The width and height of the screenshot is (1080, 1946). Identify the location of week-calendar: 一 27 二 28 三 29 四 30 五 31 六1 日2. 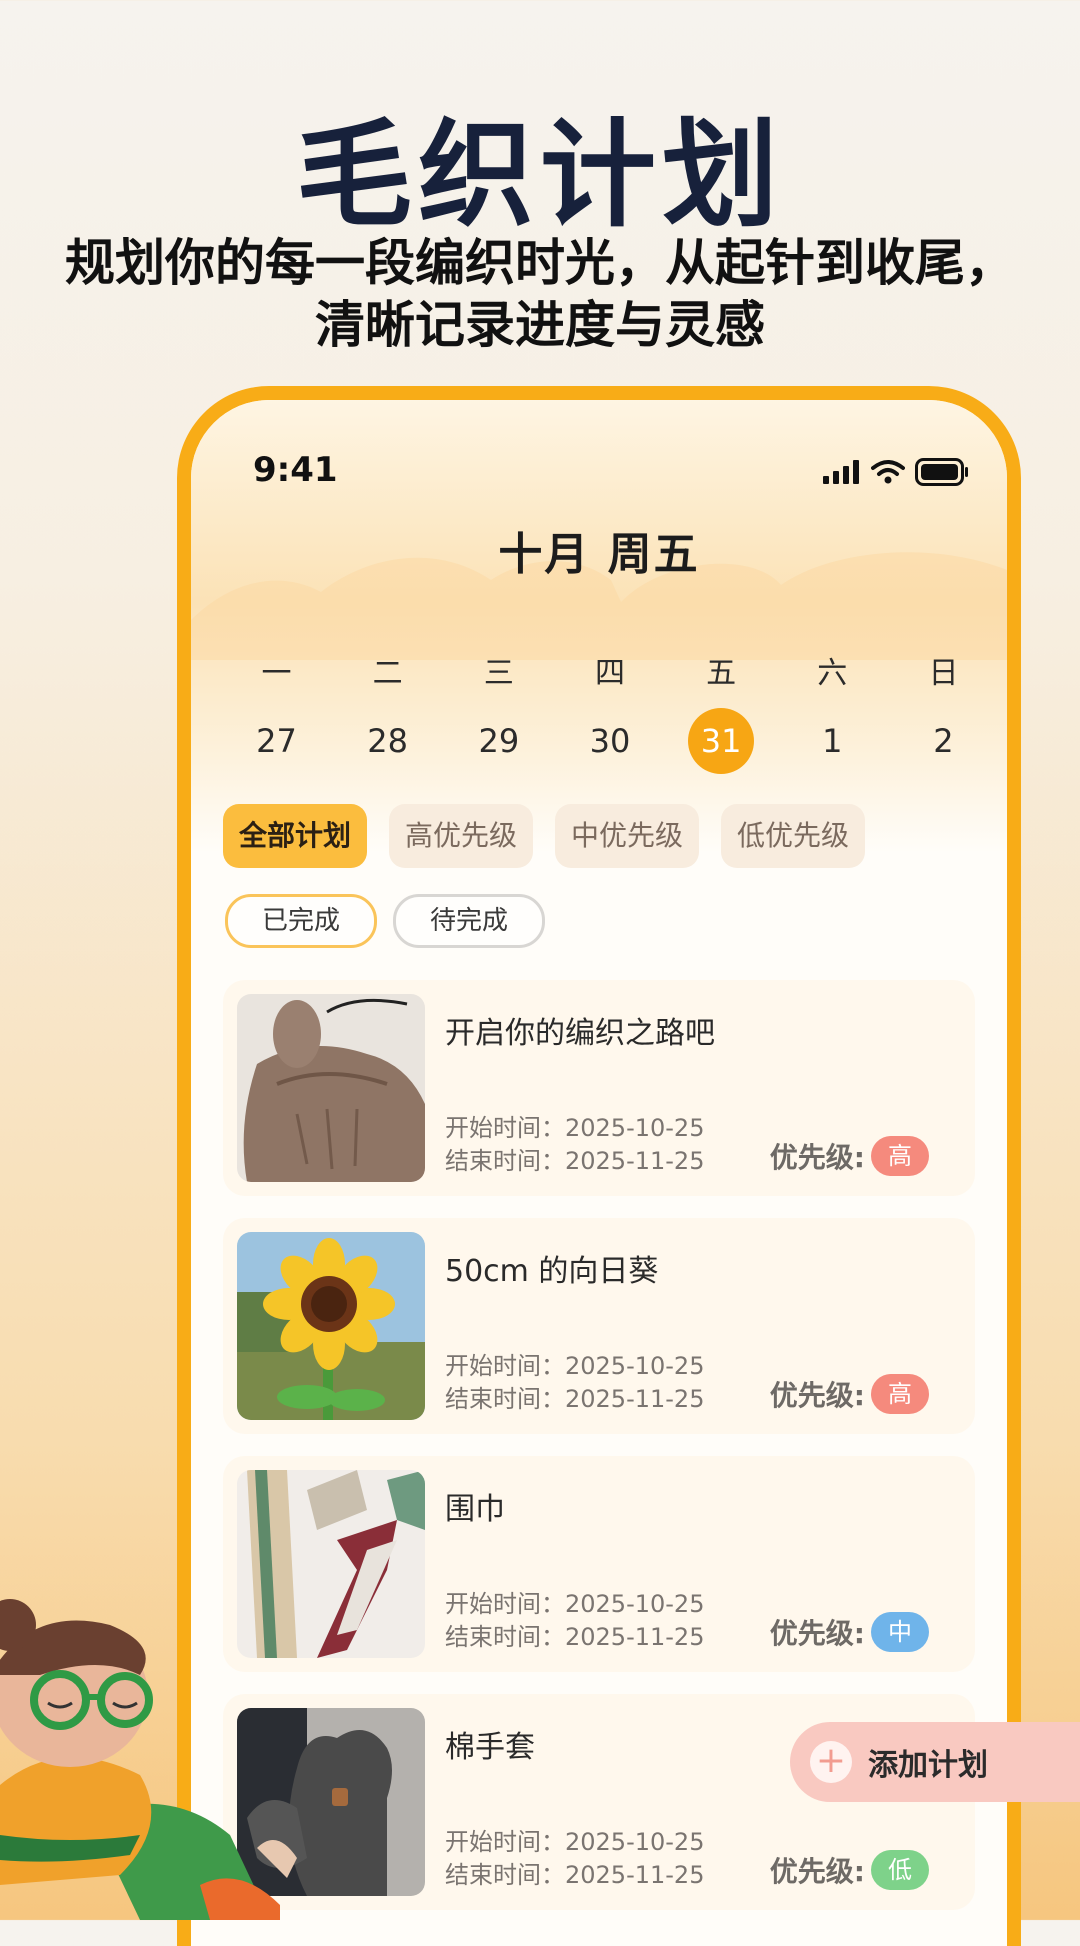
(610, 713).